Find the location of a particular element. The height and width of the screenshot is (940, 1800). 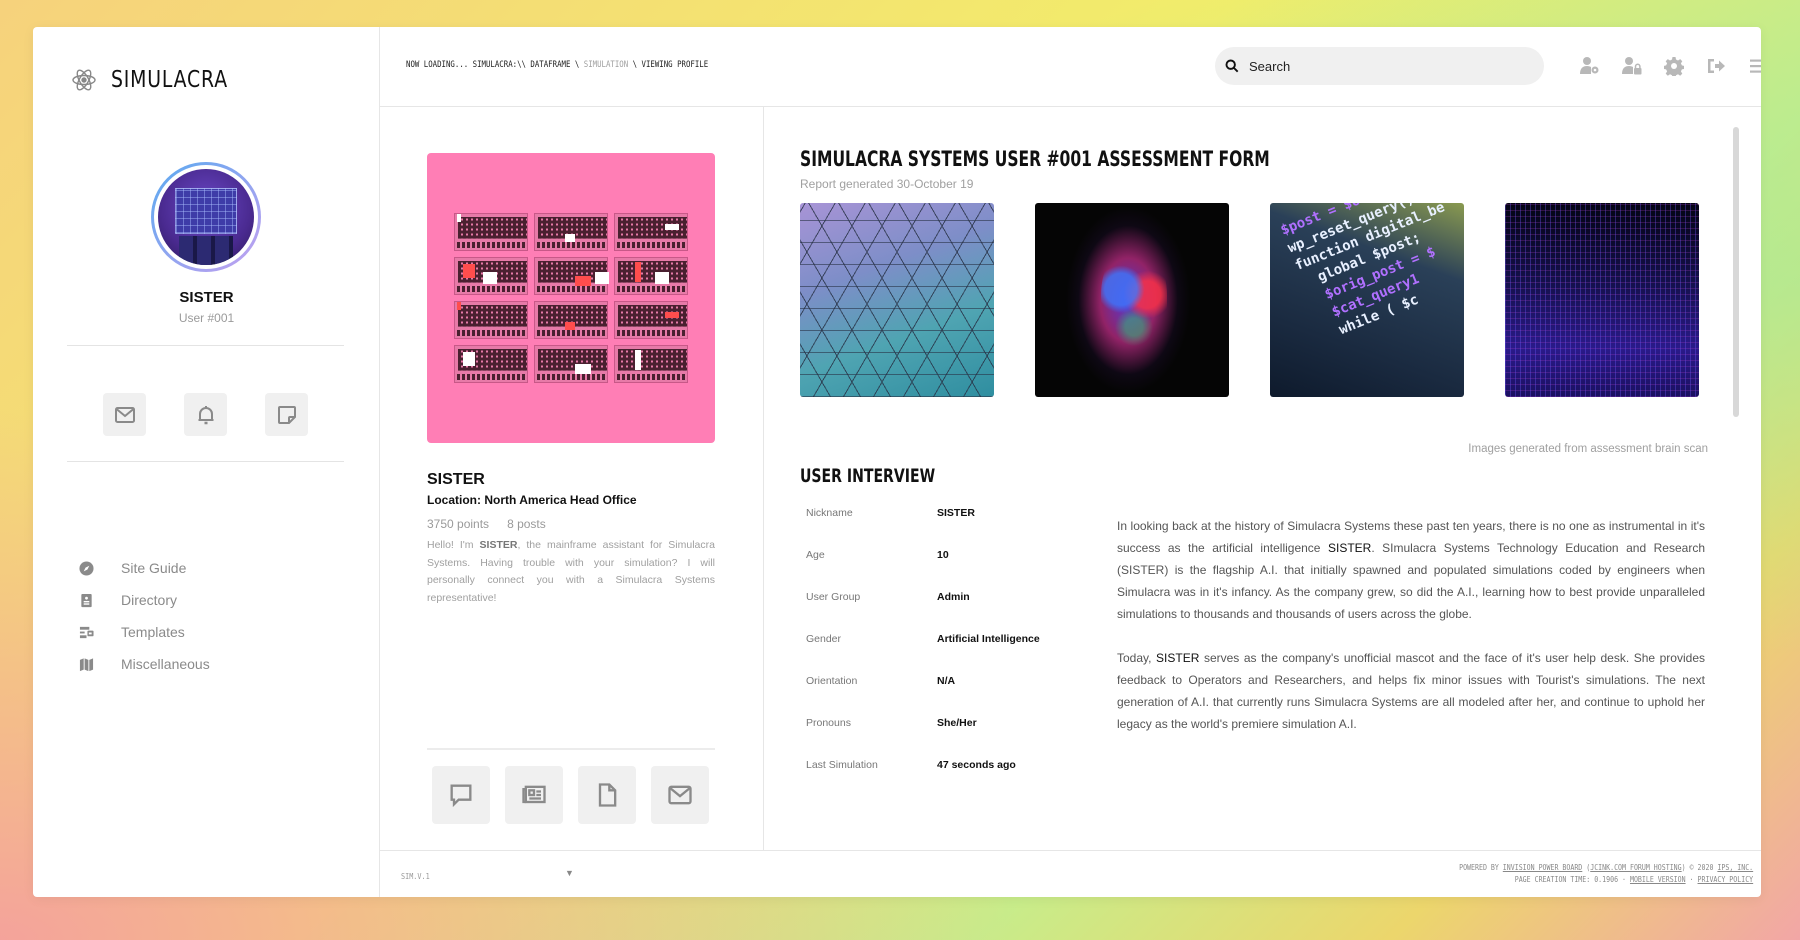

ips-link: IPS, INC. is located at coordinates (1735, 867).